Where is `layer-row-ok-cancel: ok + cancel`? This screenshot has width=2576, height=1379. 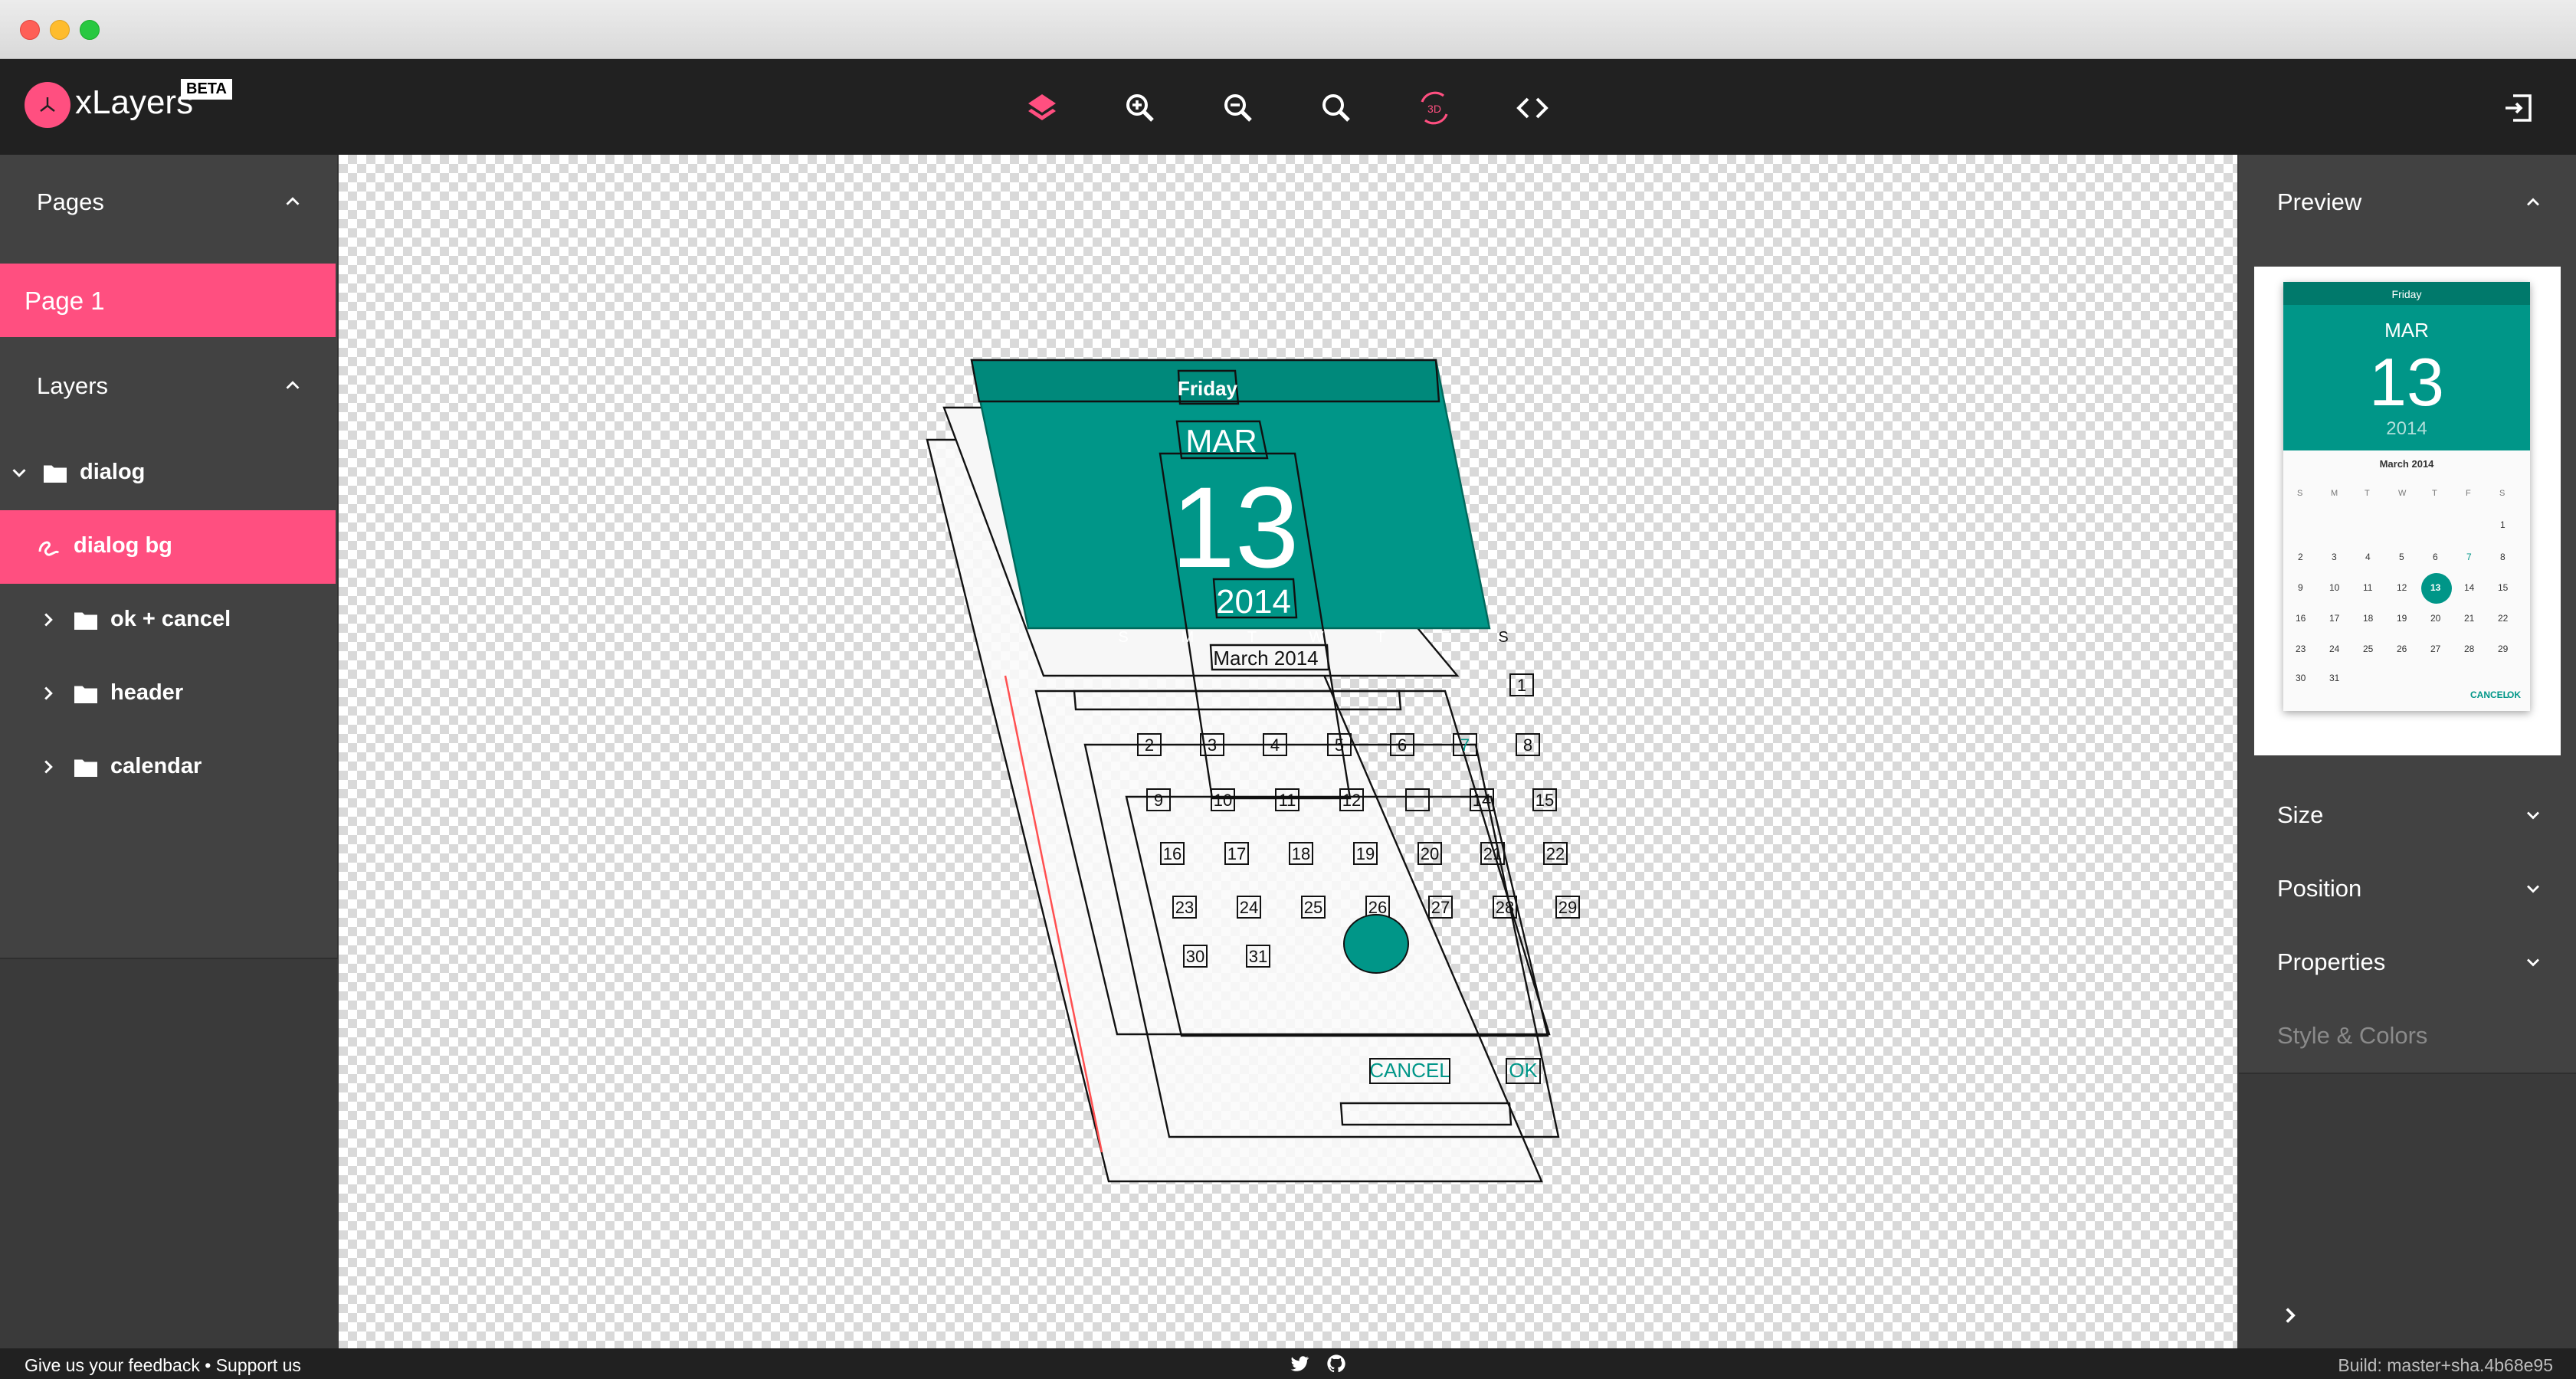 layer-row-ok-cancel: ok + cancel is located at coordinates (168, 620).